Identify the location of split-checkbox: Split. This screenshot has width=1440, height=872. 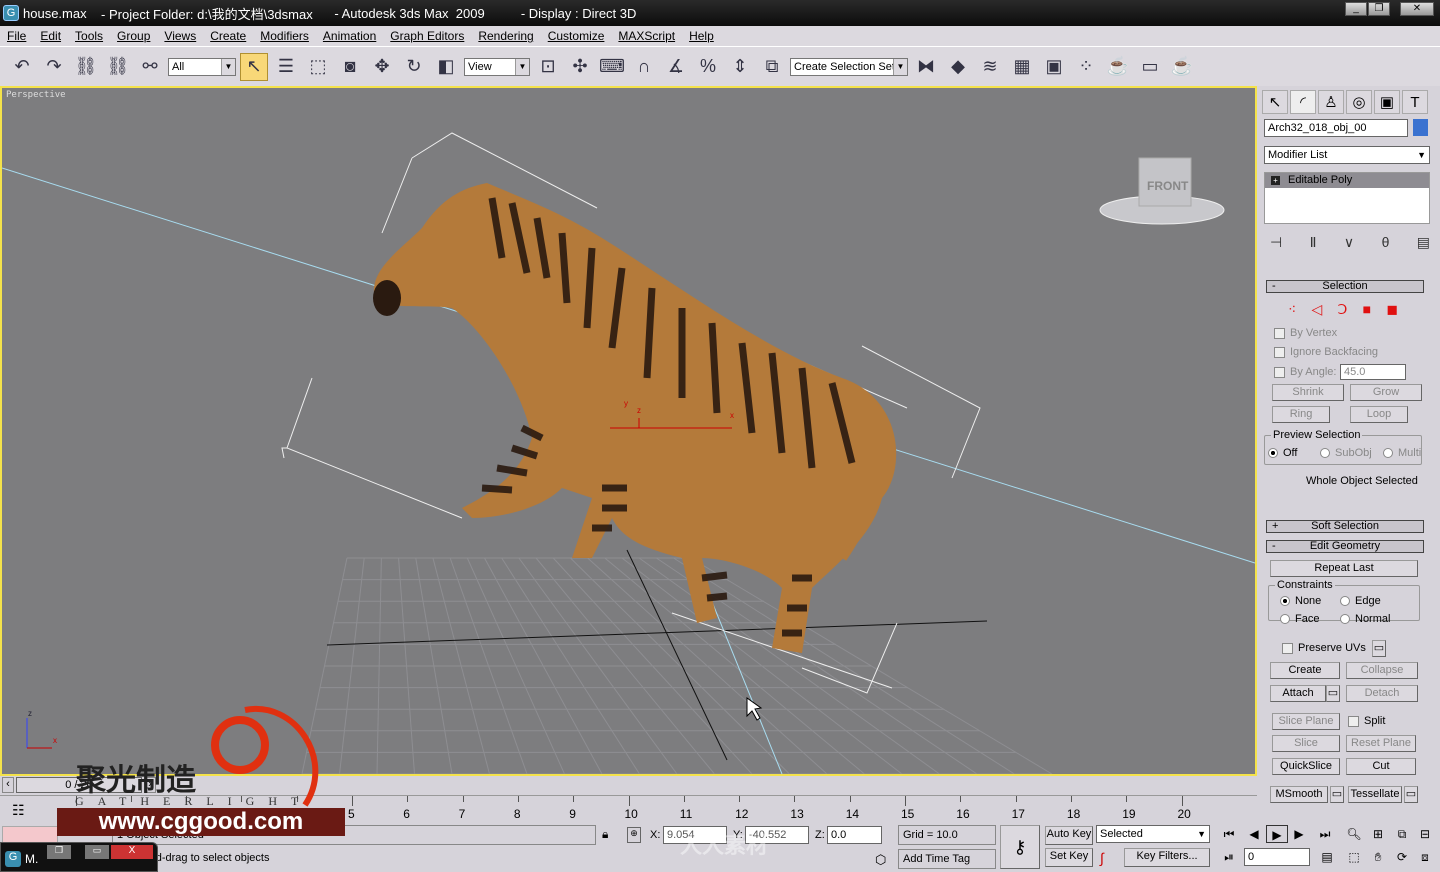
(1366, 721).